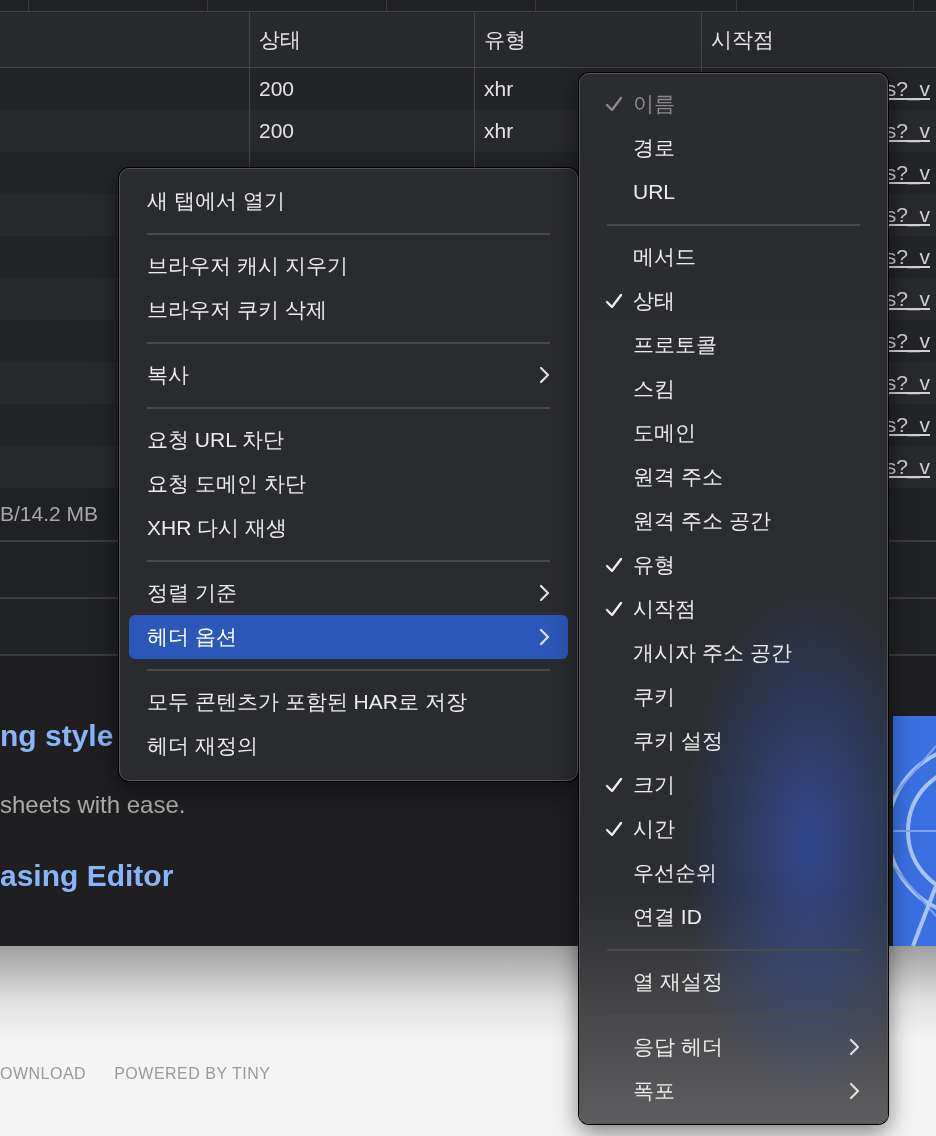  Describe the element at coordinates (348, 375) in the screenshot. I see `menu-item: 복사` at that location.